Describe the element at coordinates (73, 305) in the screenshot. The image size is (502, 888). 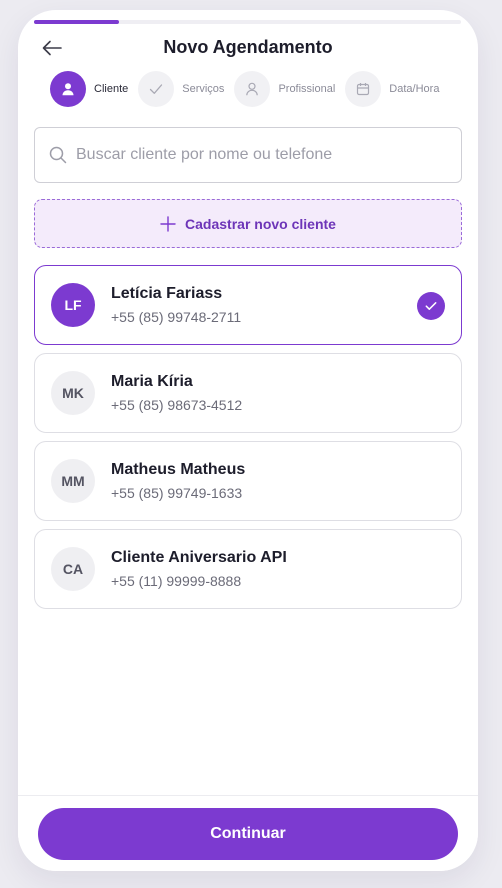
I see `avatar: LF` at that location.